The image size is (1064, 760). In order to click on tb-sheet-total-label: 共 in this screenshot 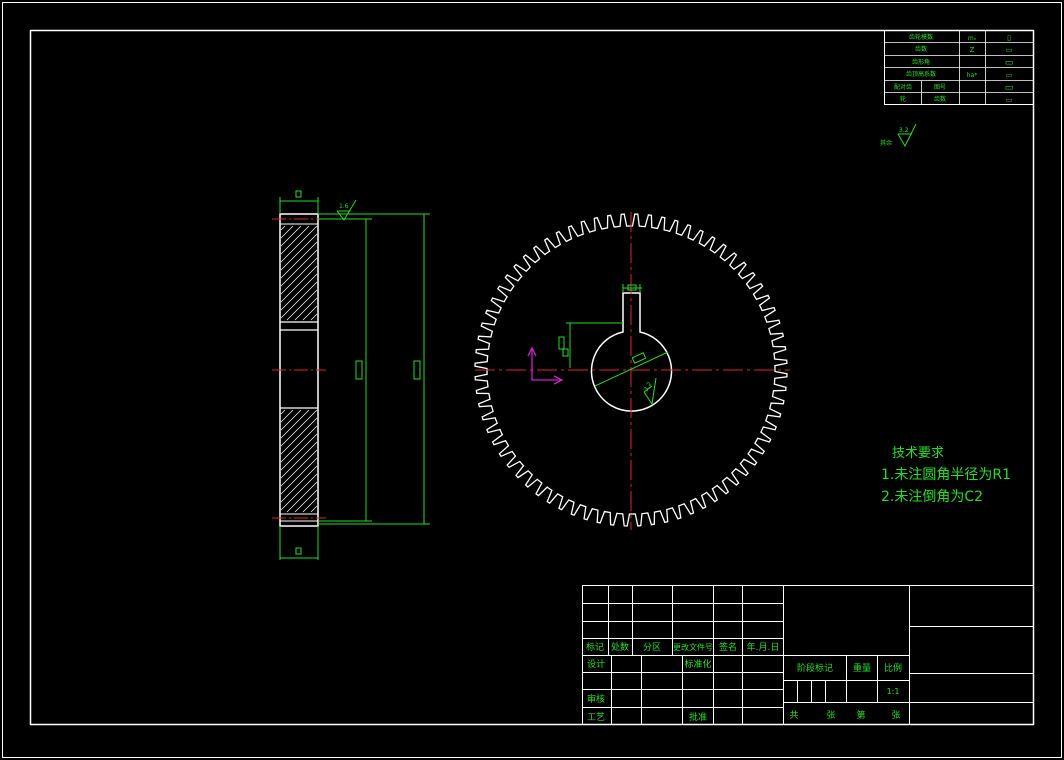, I will do `click(793, 715)`.